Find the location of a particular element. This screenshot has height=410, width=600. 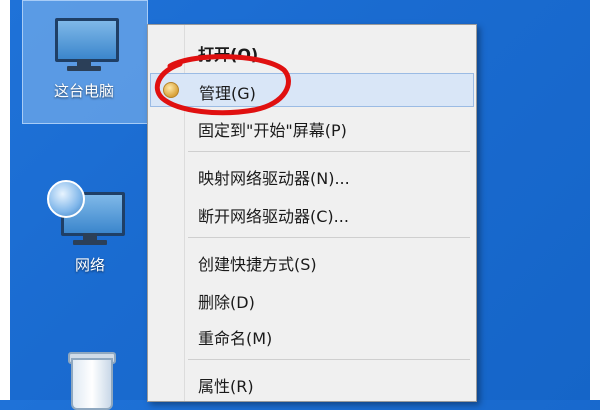

menu-item-manage: 管理(G) is located at coordinates (312, 90).